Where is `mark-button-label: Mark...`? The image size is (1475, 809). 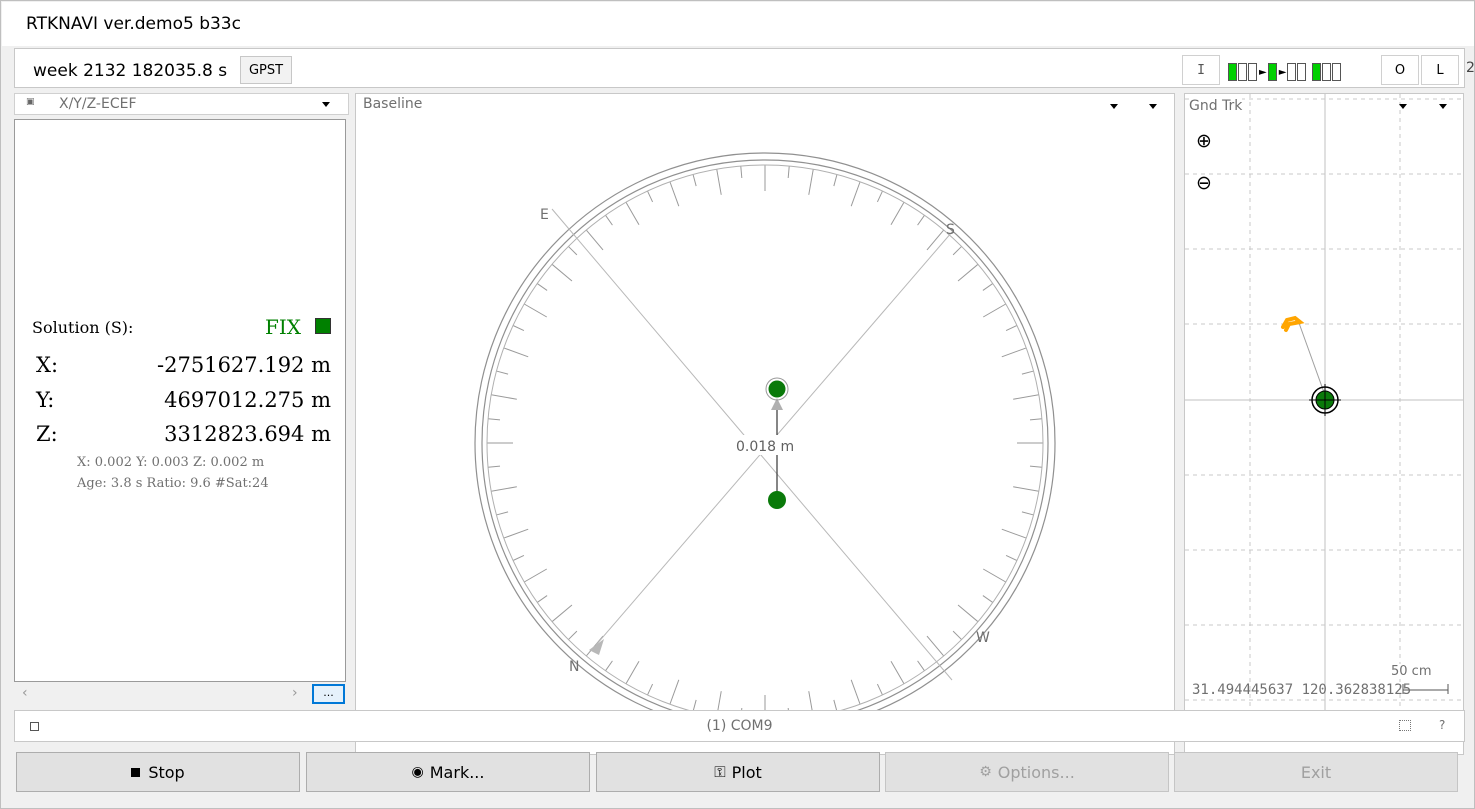
mark-button-label: Mark... is located at coordinates (457, 772).